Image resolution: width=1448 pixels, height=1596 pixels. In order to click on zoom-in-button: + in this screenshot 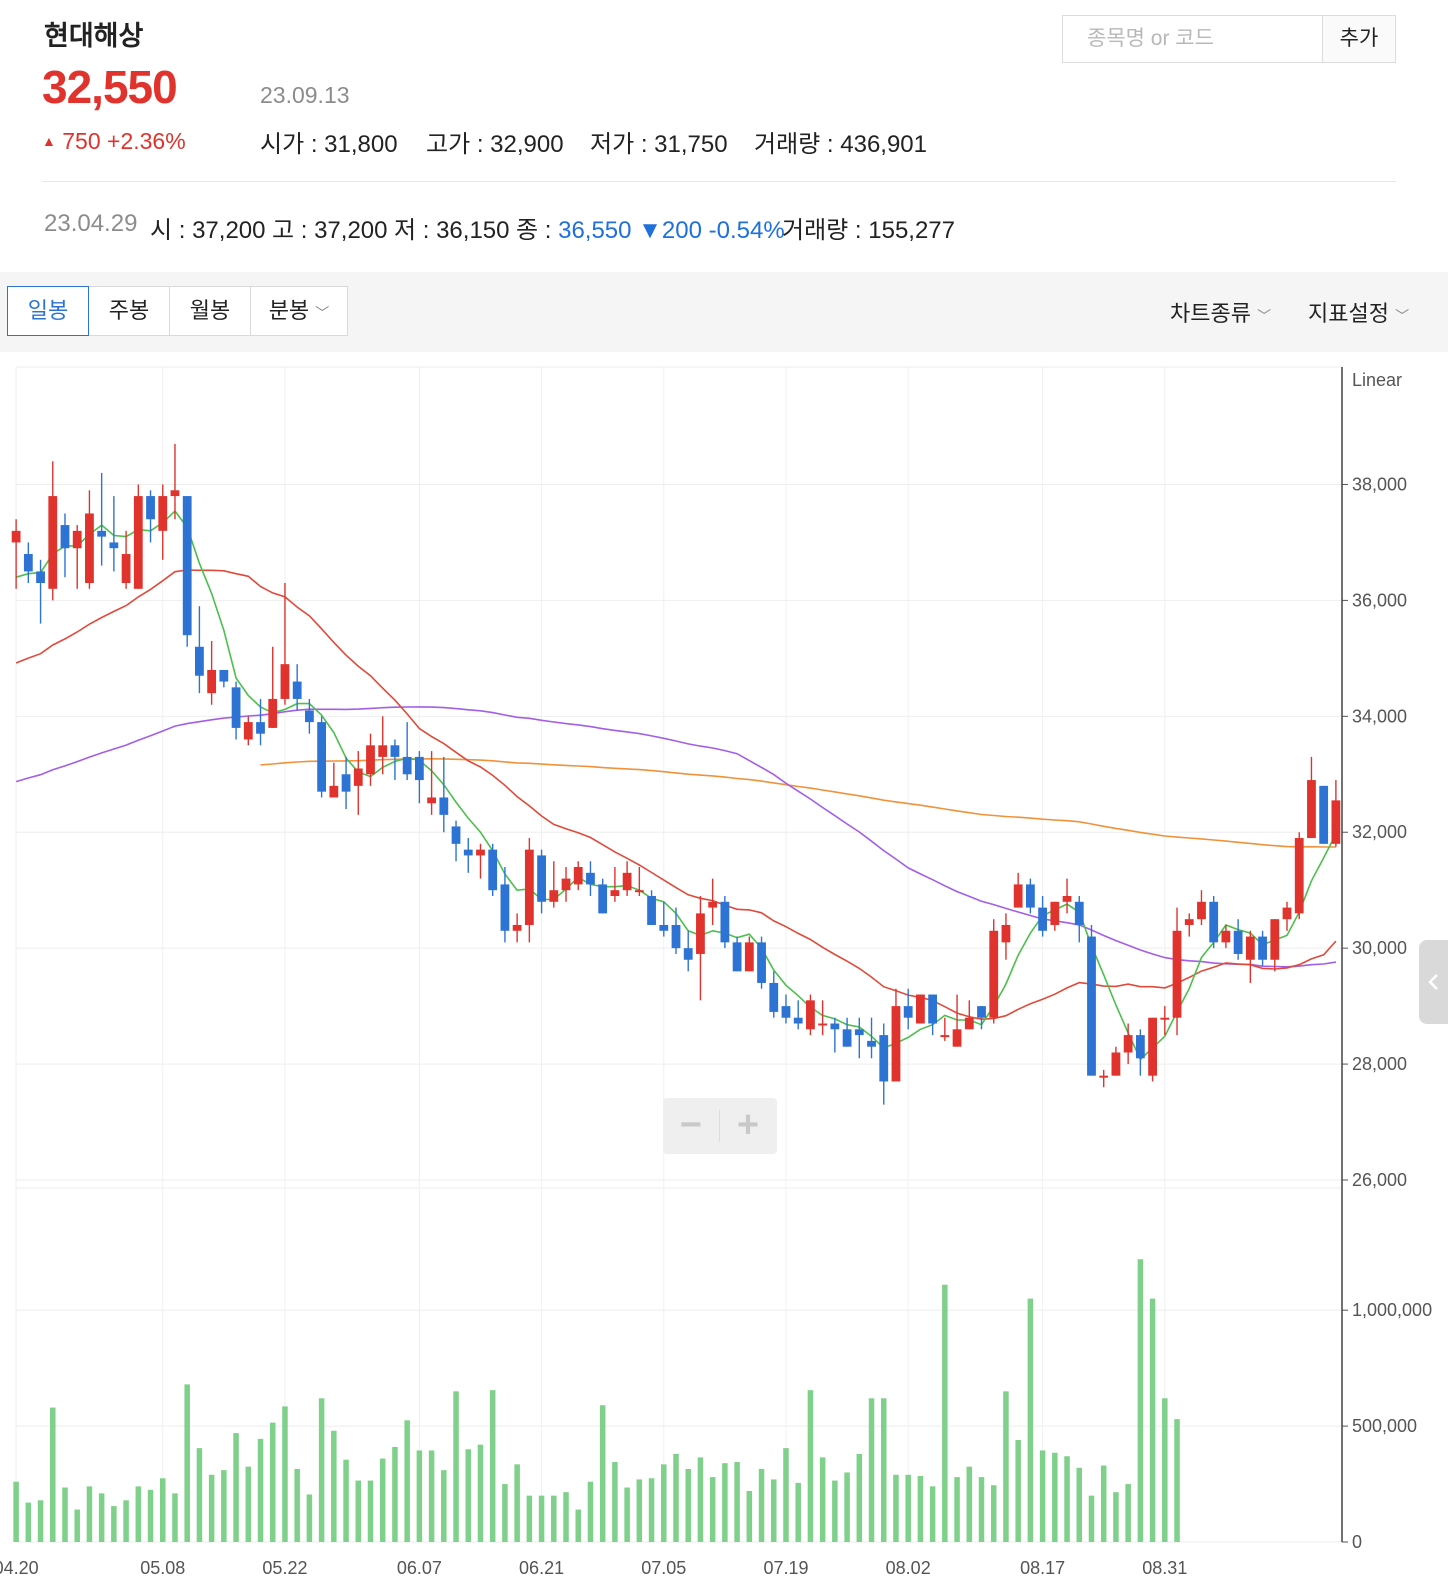, I will do `click(748, 1126)`.